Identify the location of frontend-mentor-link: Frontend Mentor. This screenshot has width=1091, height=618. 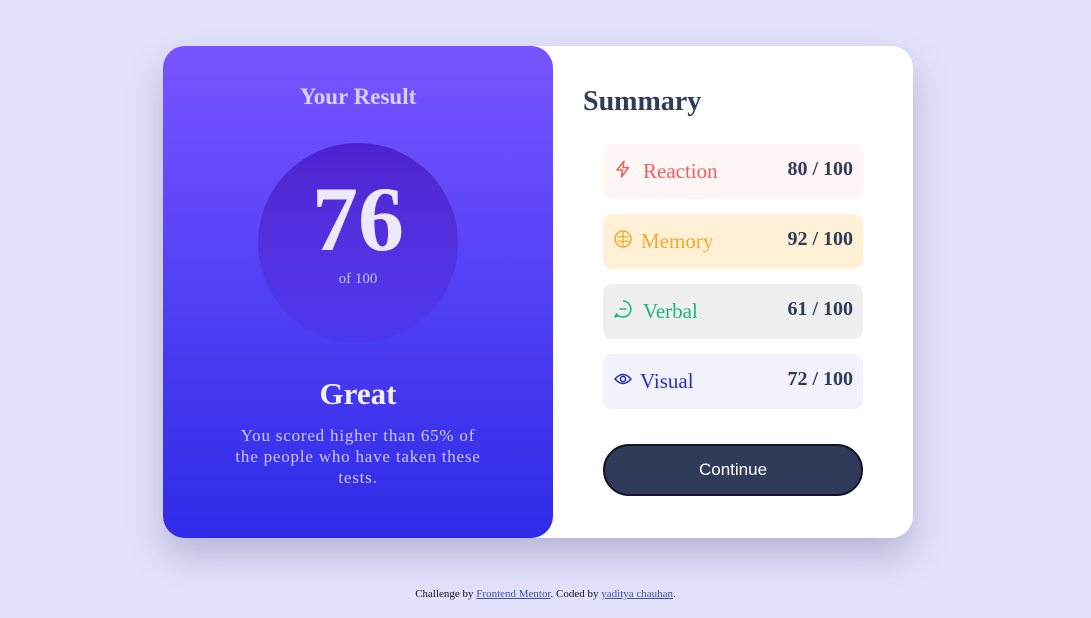
(513, 594).